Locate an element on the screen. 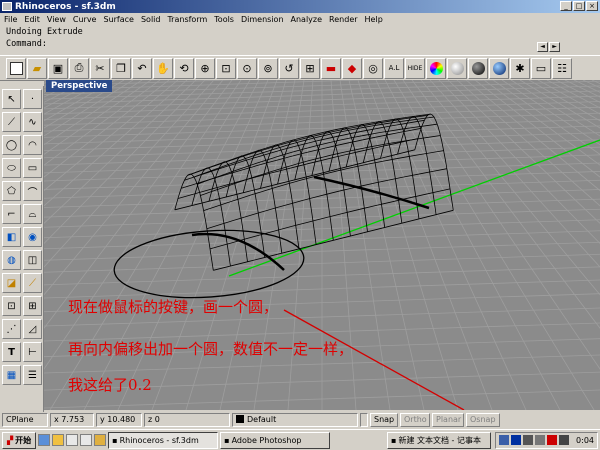 This screenshot has width=600, height=450. planar-toggle: Planar is located at coordinates (448, 420).